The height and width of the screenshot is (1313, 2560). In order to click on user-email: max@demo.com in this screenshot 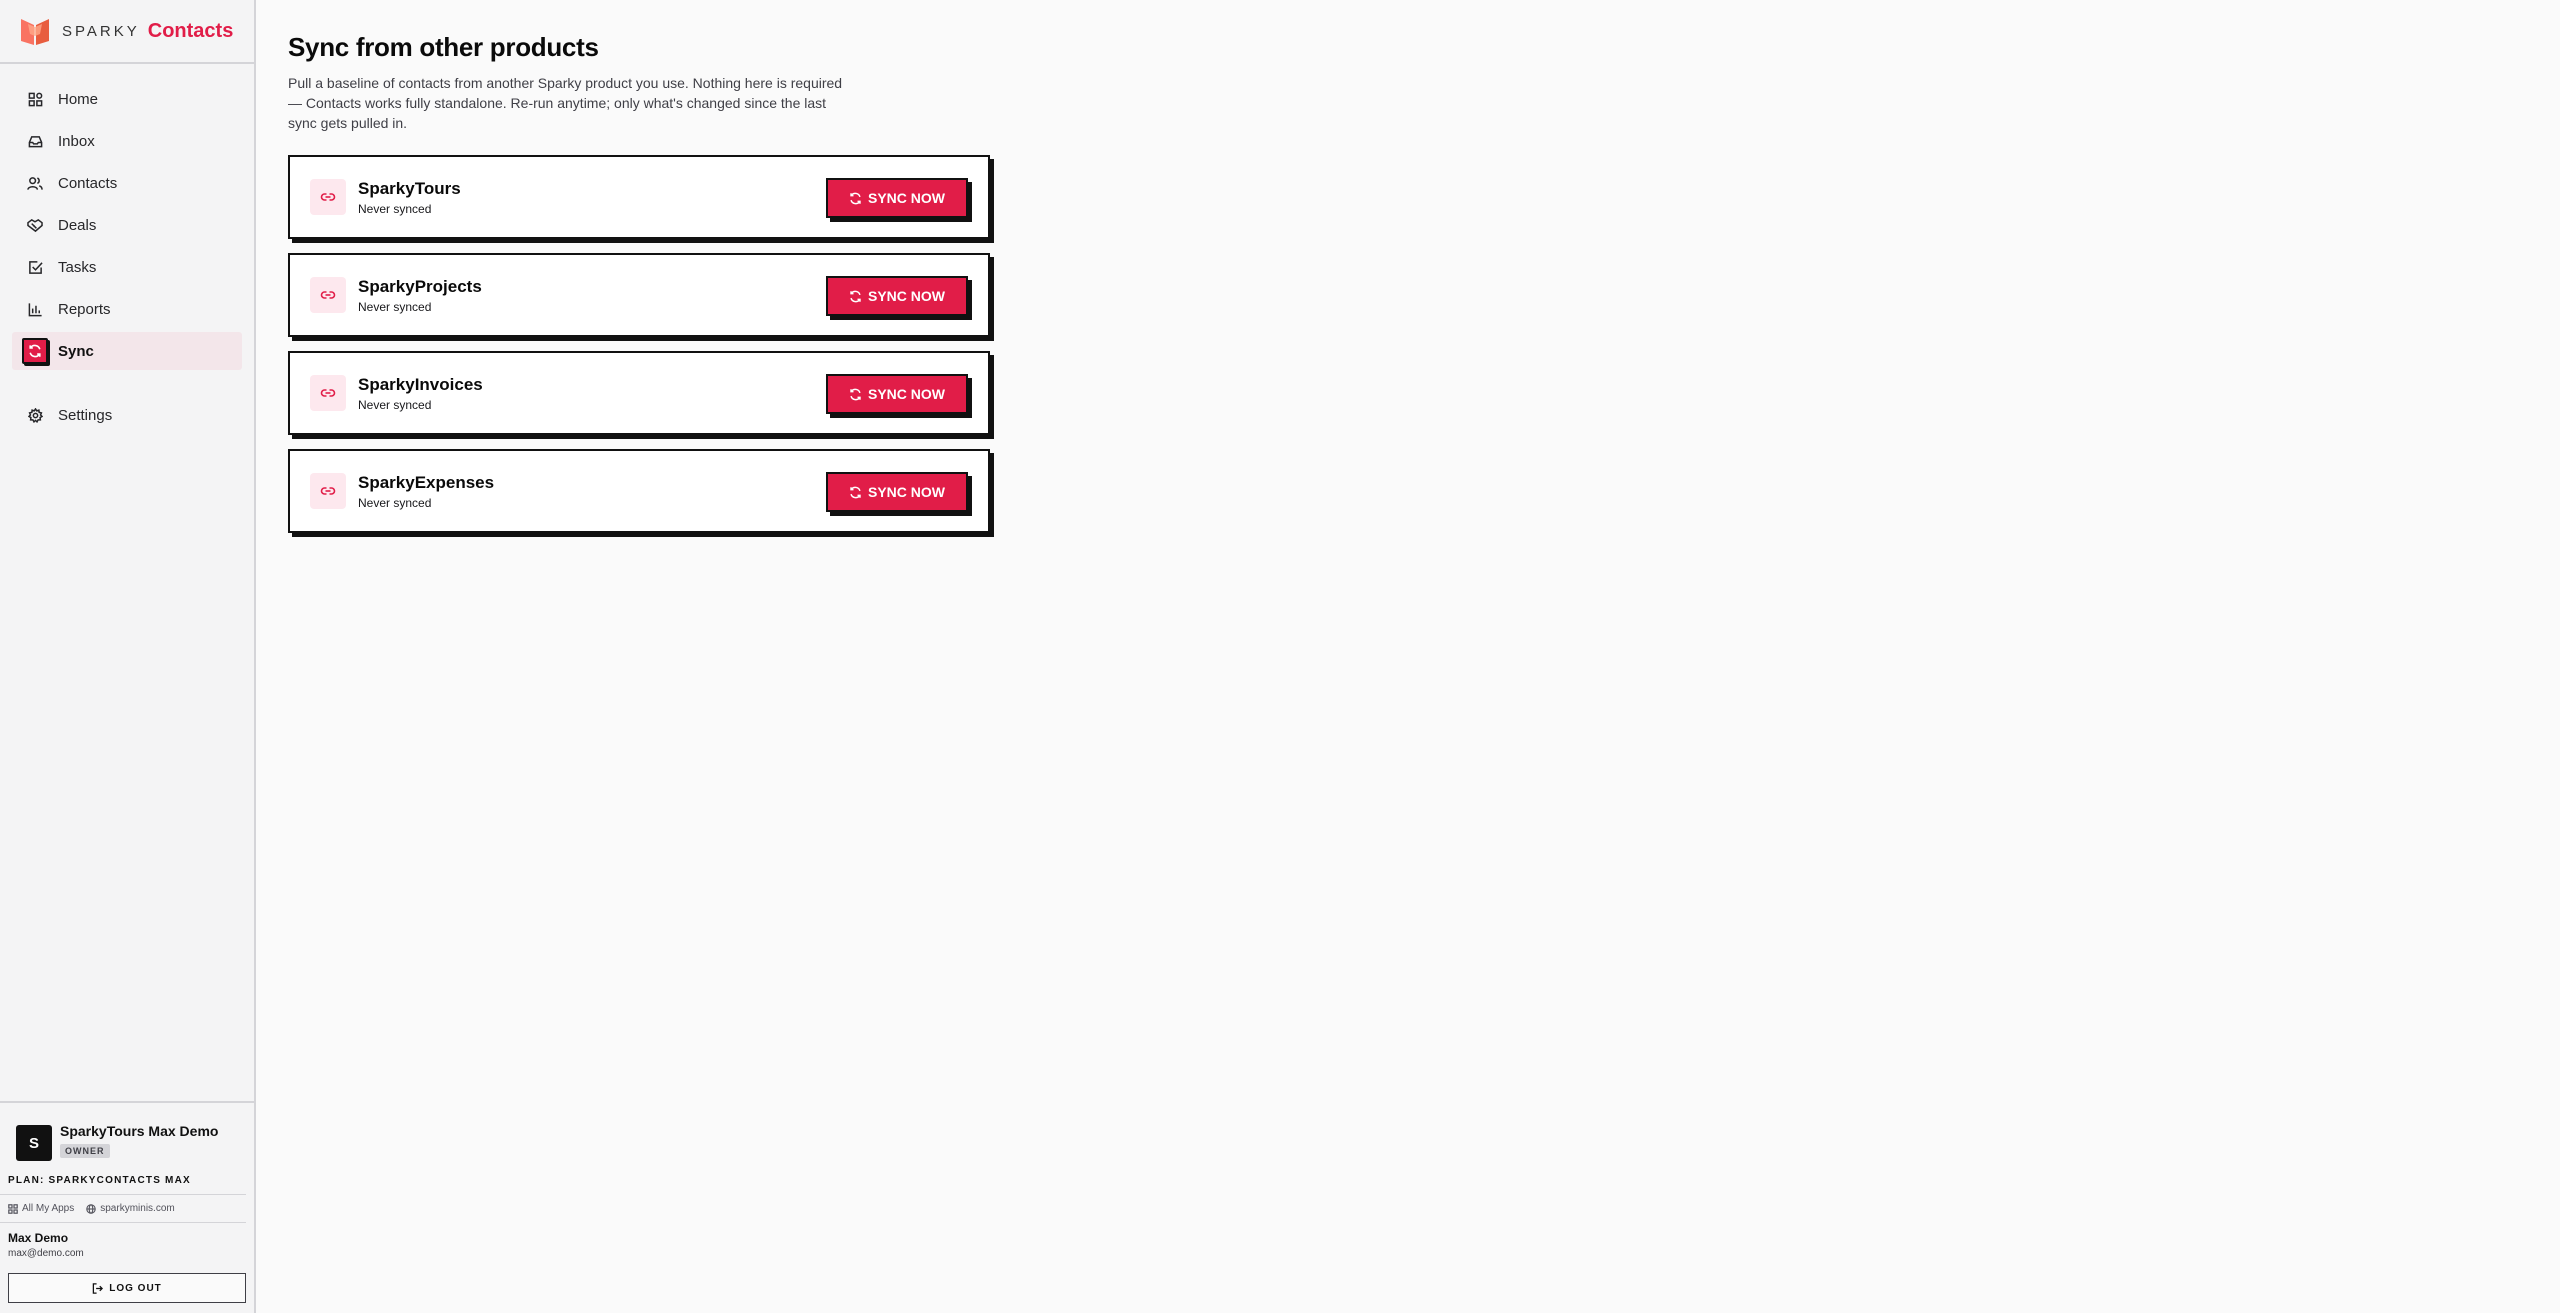, I will do `click(46, 1253)`.